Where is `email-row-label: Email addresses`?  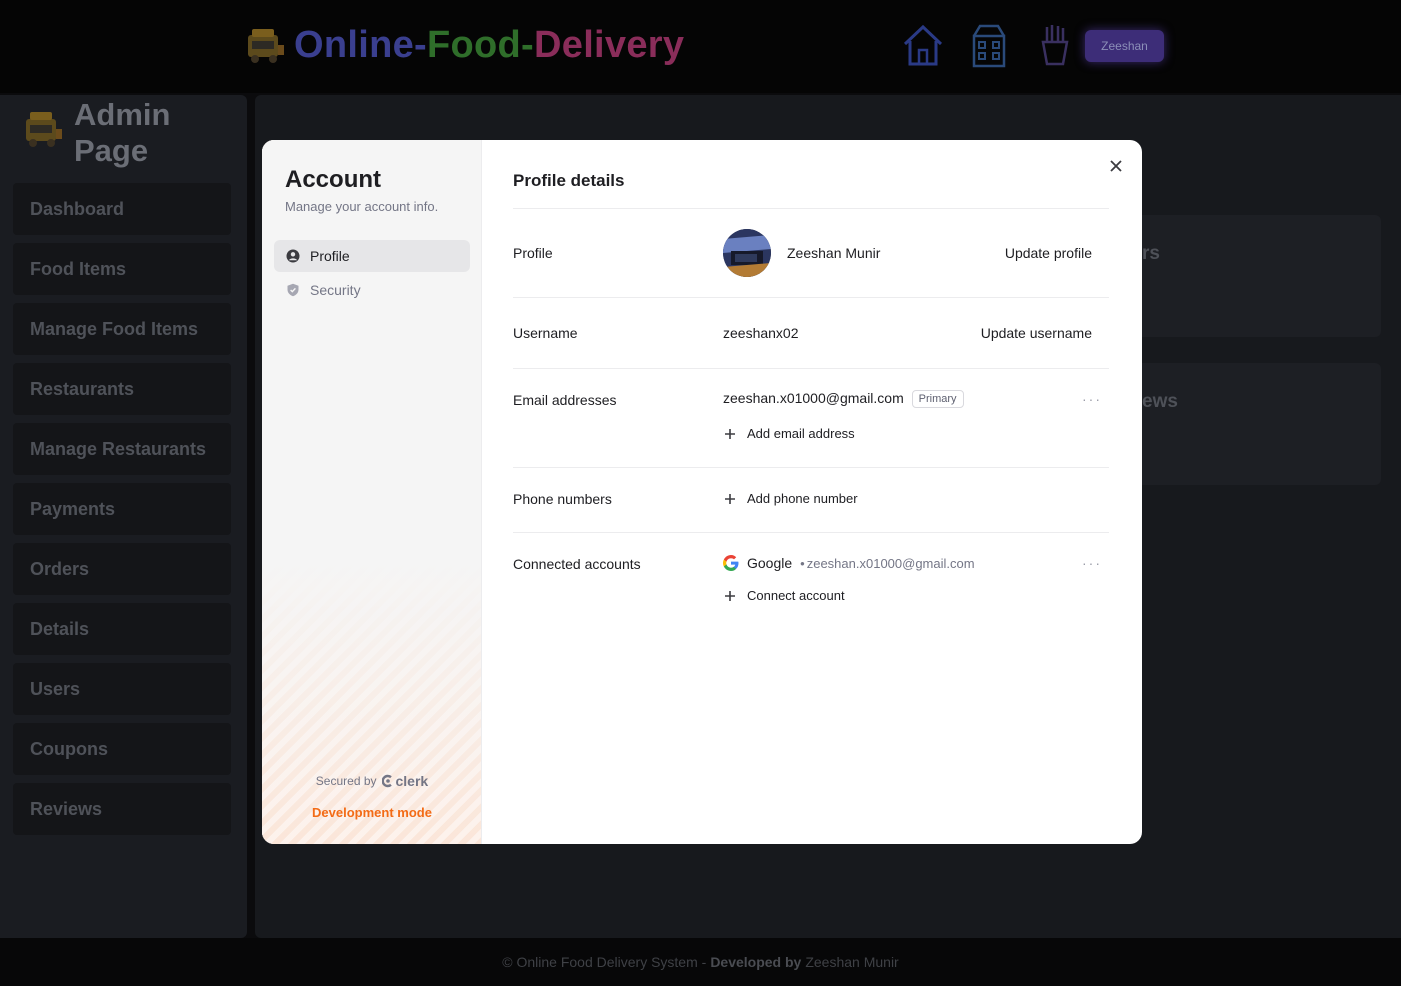
email-row-label: Email addresses is located at coordinates (565, 400).